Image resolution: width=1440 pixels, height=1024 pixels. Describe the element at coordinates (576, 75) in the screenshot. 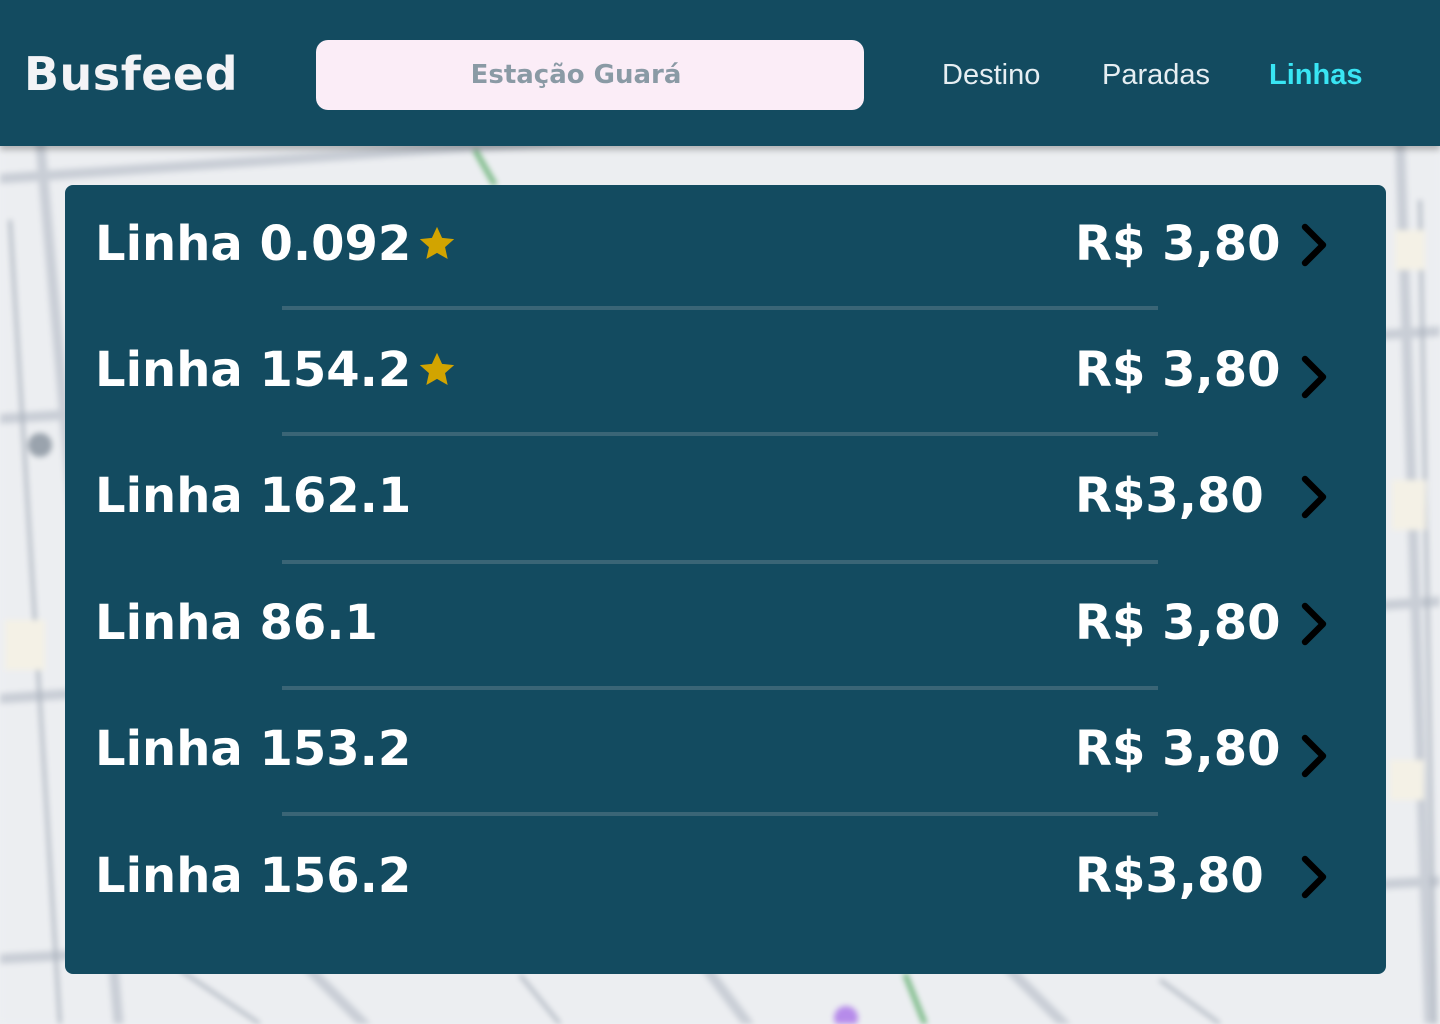

I see `search-value: Estação Guará` at that location.